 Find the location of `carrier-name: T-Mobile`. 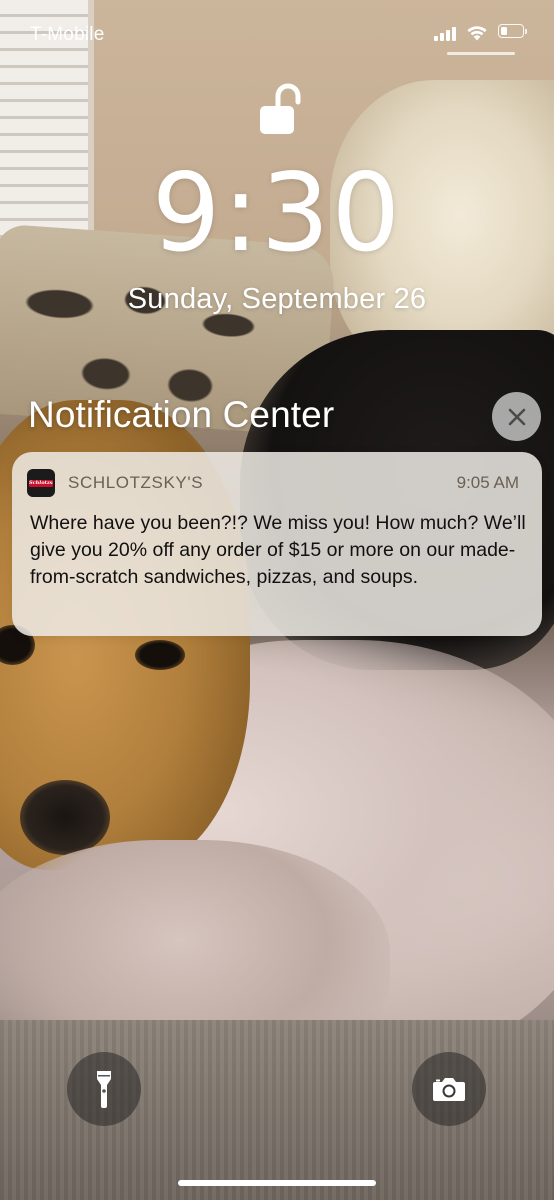

carrier-name: T-Mobile is located at coordinates (67, 34).